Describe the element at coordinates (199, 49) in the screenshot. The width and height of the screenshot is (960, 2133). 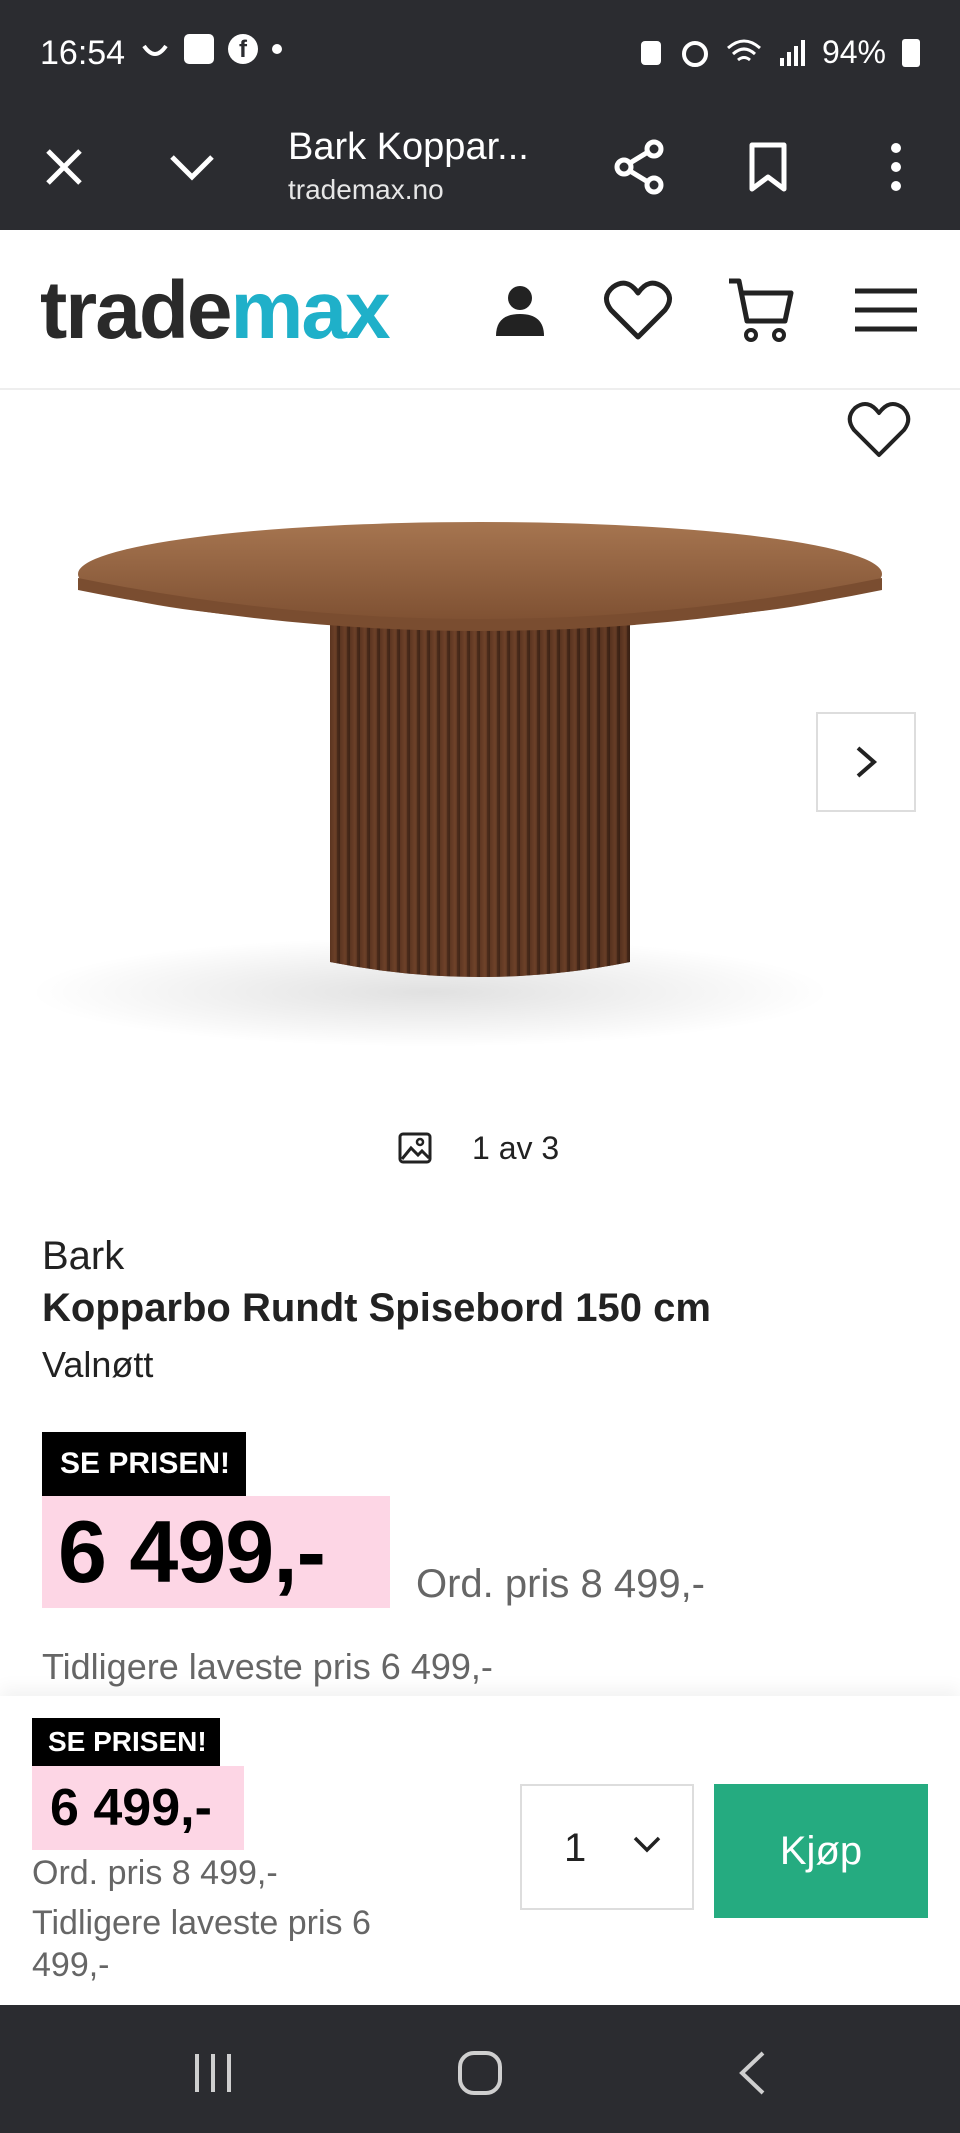
I see `key-icon` at that location.